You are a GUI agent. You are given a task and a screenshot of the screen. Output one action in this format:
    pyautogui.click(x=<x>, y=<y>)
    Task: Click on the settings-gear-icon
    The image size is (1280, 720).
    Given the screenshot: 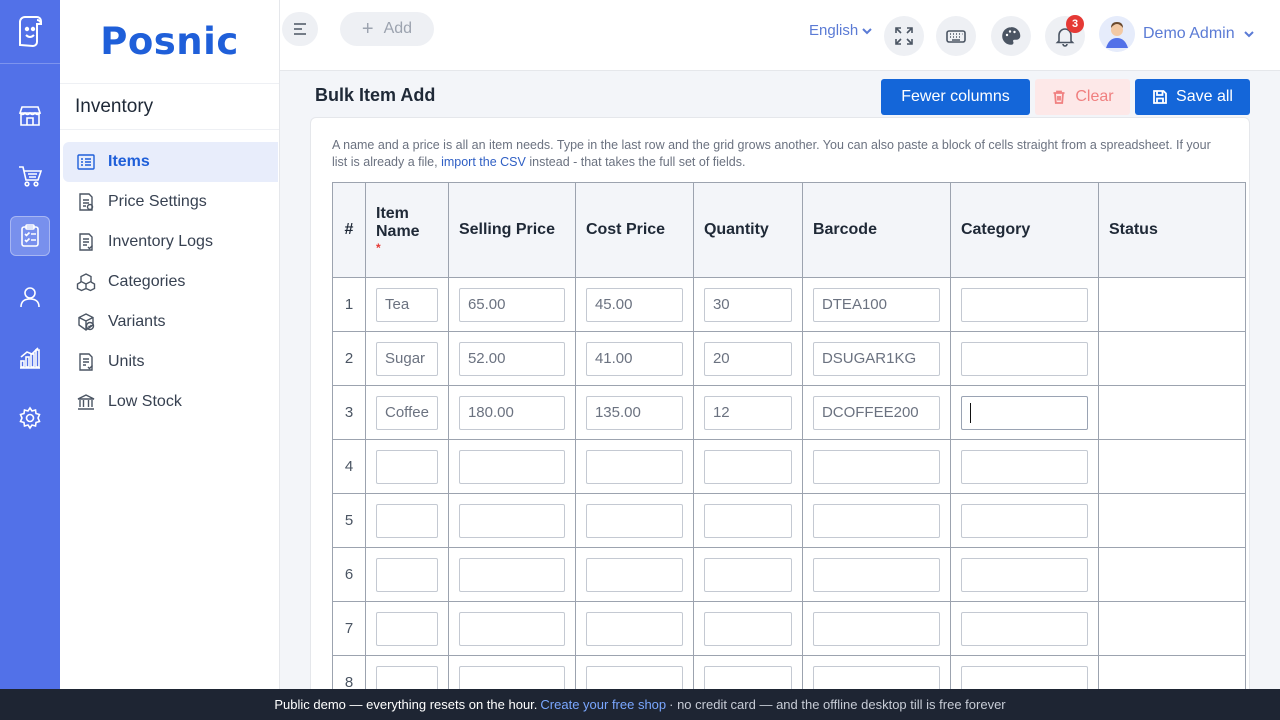 What is the action you would take?
    pyautogui.click(x=30, y=418)
    